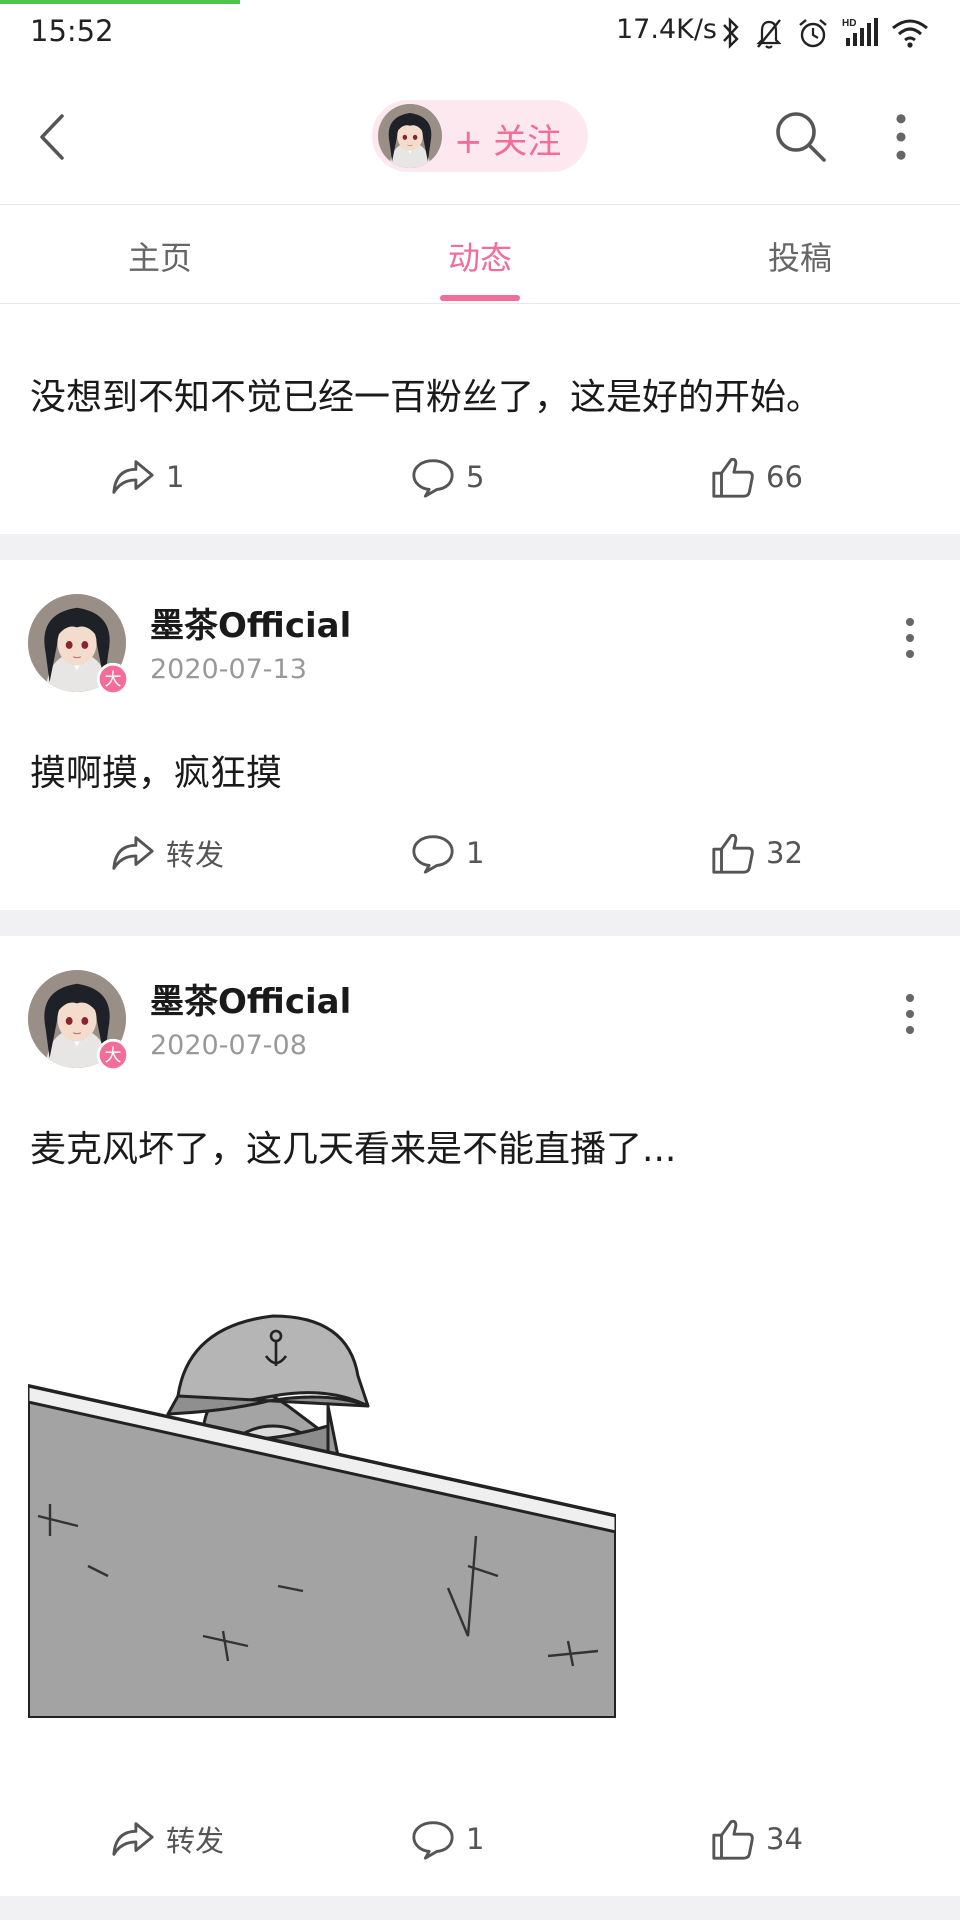  Describe the element at coordinates (480, 34) in the screenshot. I see `status-bar: 15:52 17.4K/s HD` at that location.